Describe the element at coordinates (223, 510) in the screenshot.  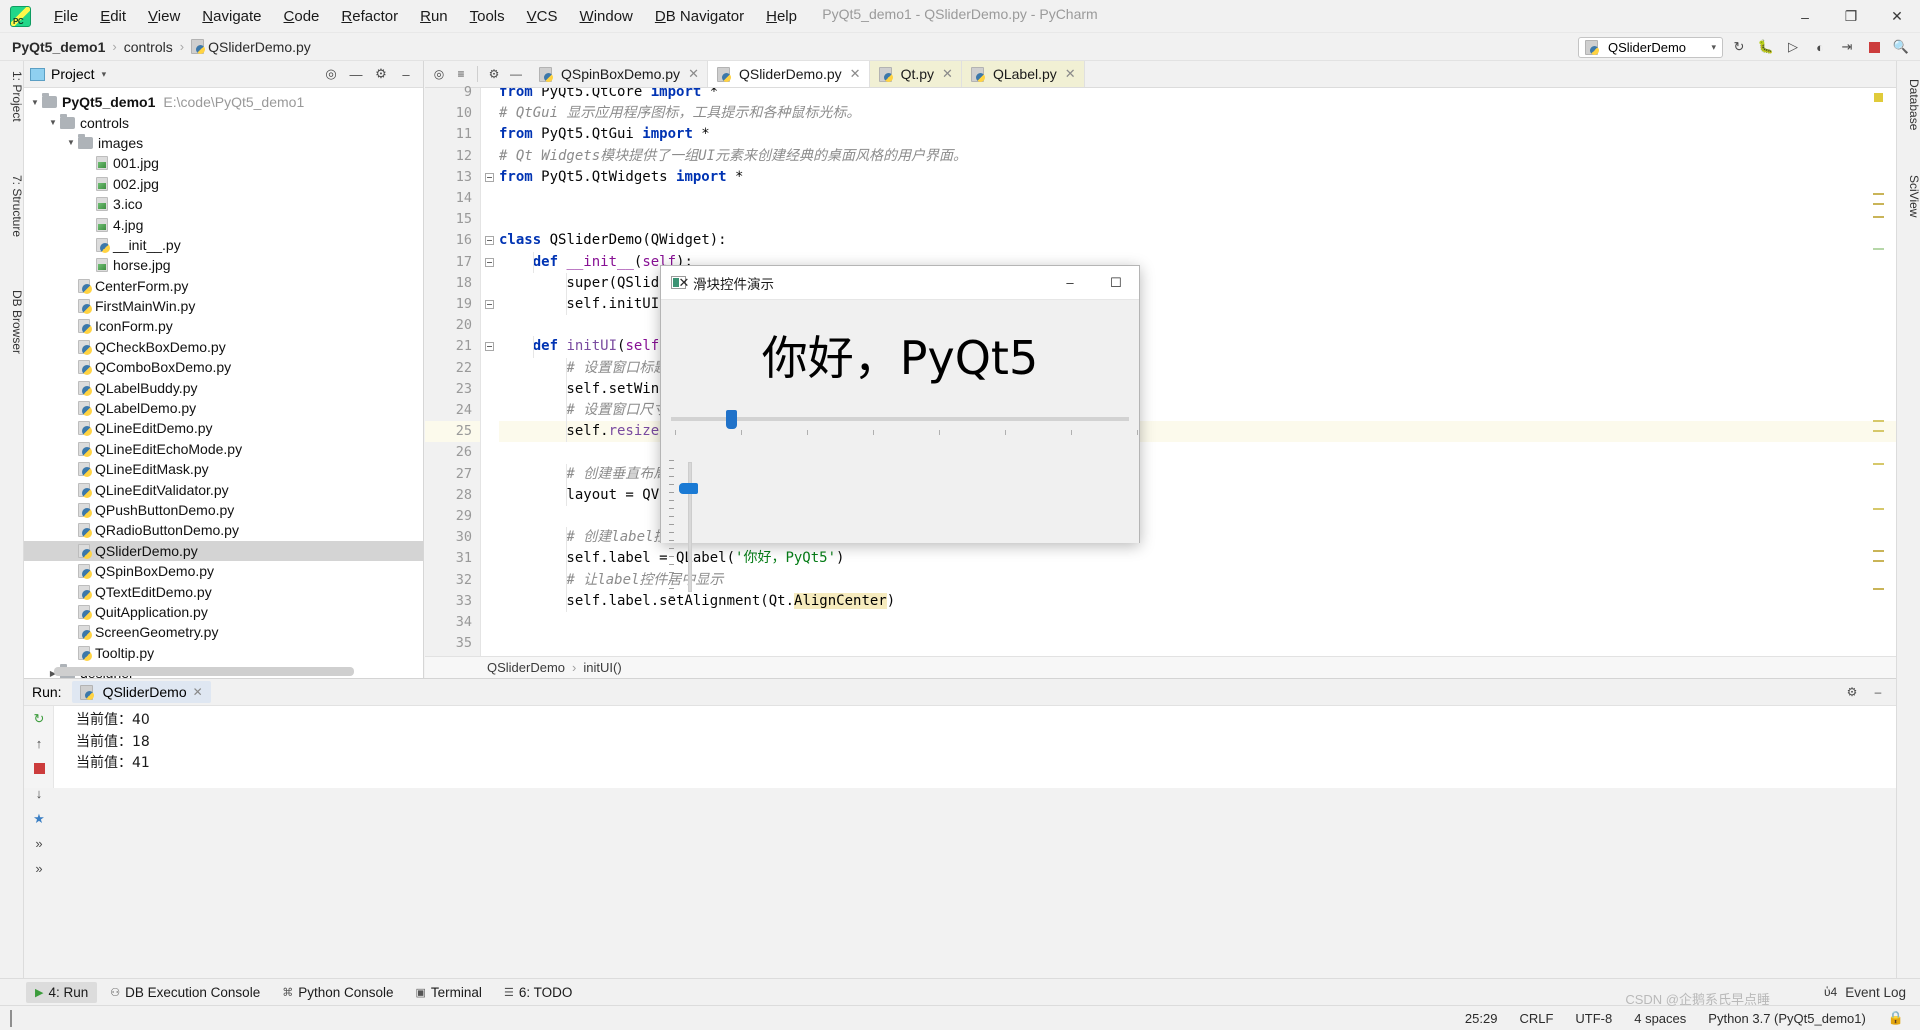
I see `tree-item: QPushButtonDemo.py` at that location.